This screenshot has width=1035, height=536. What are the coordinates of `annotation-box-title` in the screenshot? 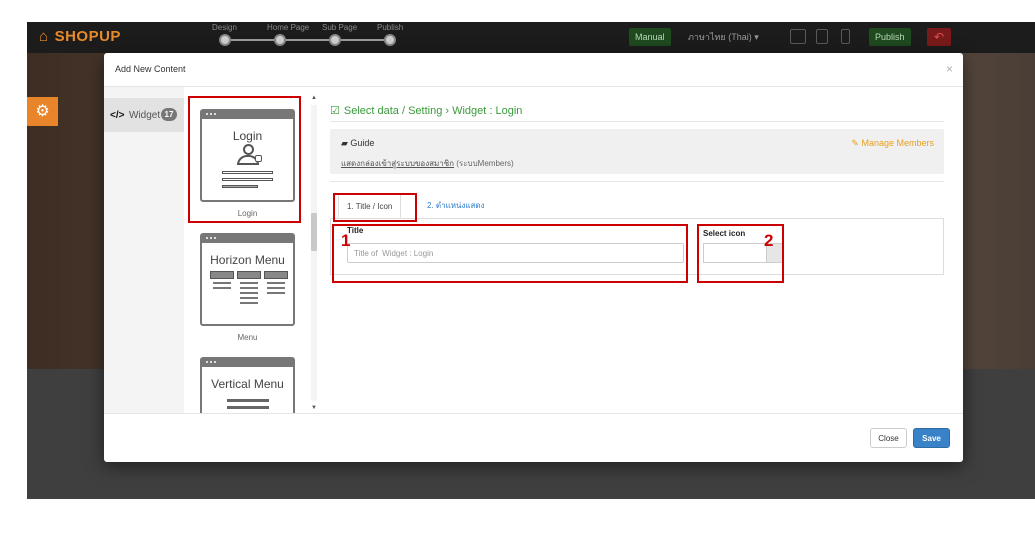 It's located at (510, 253).